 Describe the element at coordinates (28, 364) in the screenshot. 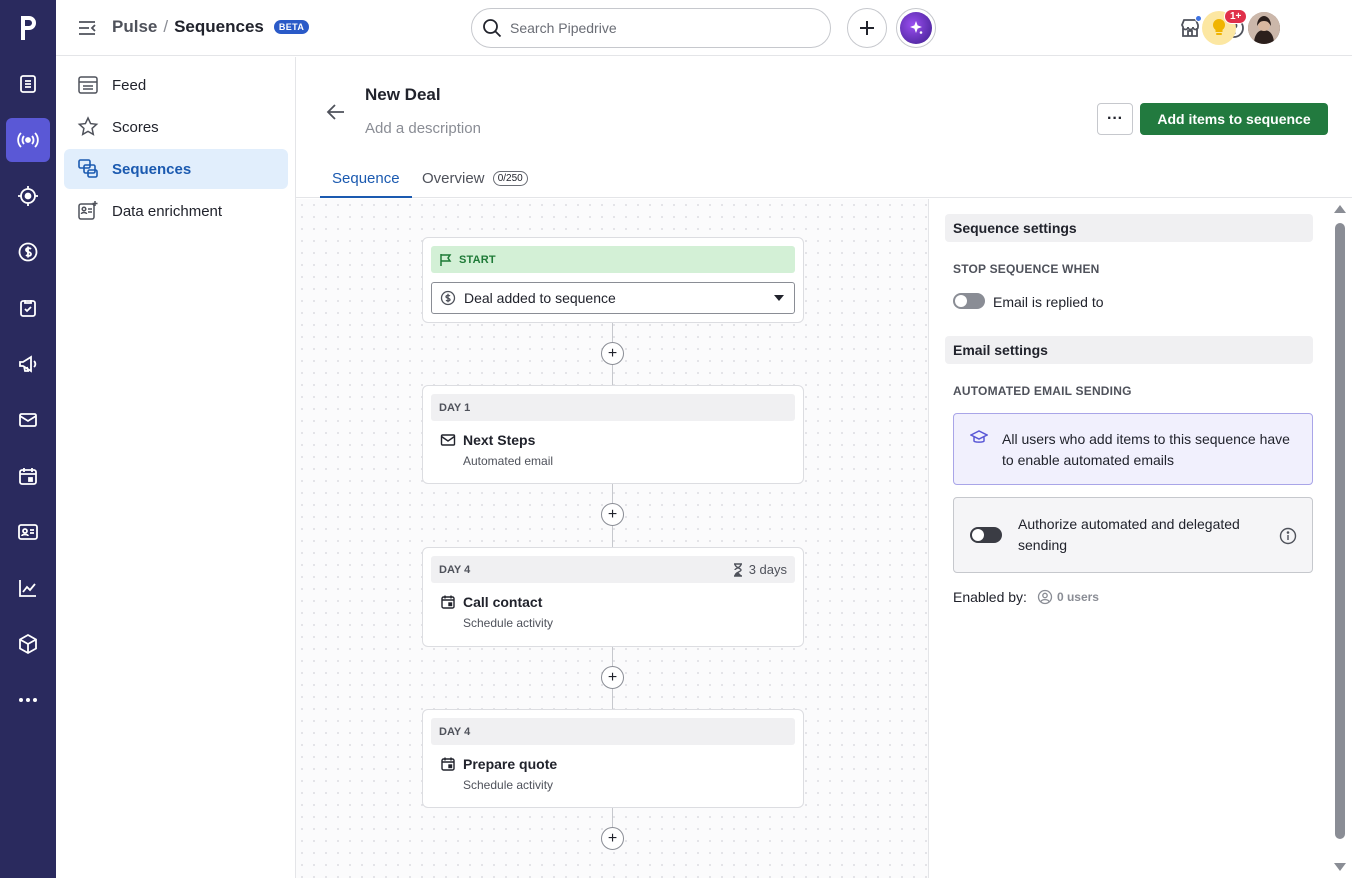

I see `megaphone-icon` at that location.